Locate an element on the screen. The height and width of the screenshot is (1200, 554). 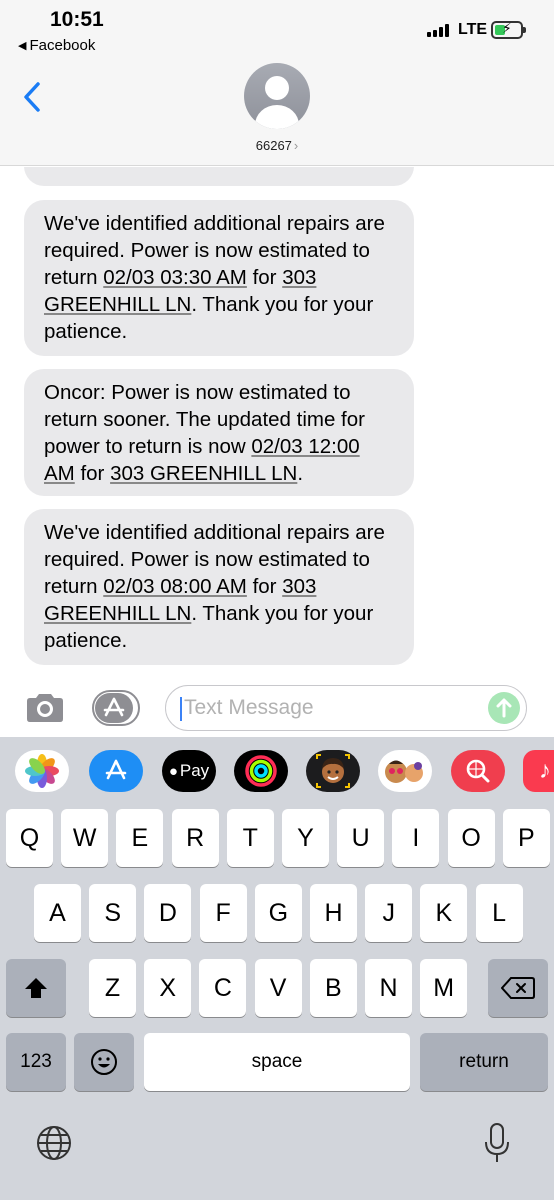
camera-button is located at coordinates (45, 708).